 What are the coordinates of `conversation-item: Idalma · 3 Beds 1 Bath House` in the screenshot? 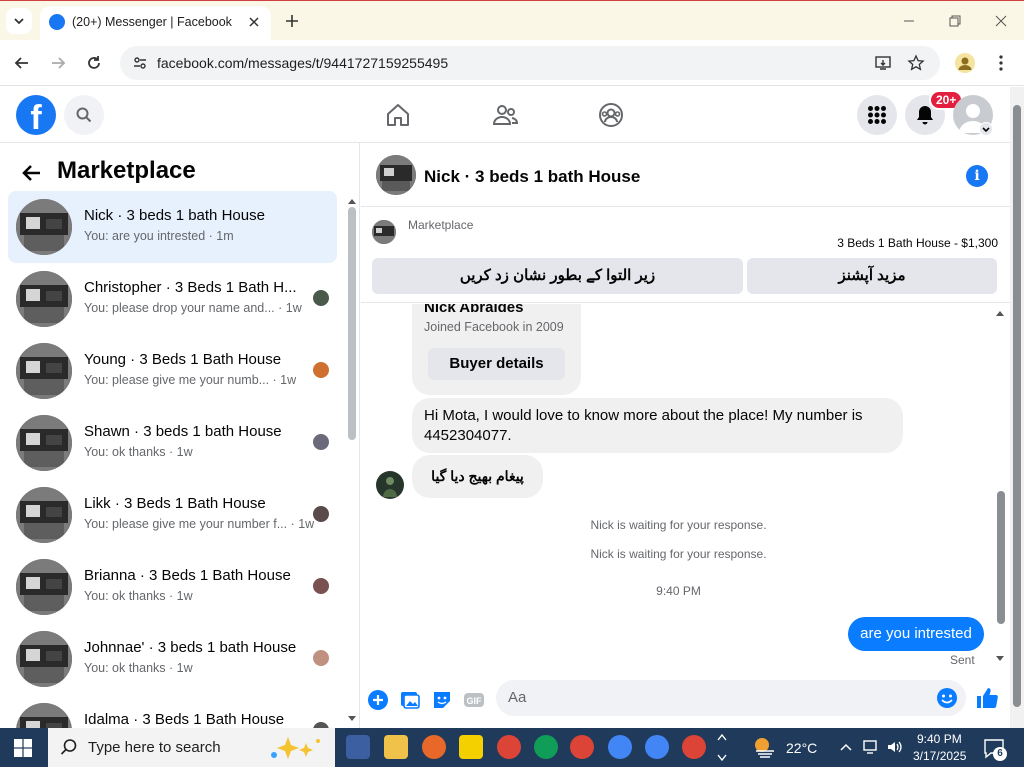 It's located at (172, 711).